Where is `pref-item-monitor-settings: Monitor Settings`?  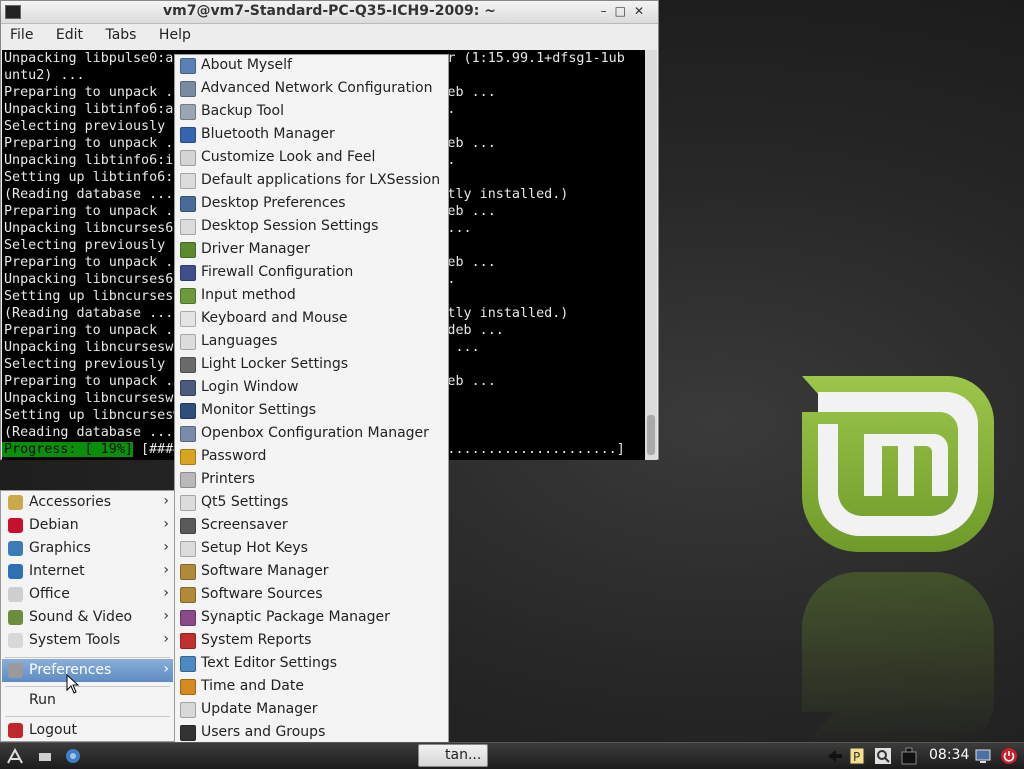
pref-item-monitor-settings: Monitor Settings is located at coordinates (311, 411).